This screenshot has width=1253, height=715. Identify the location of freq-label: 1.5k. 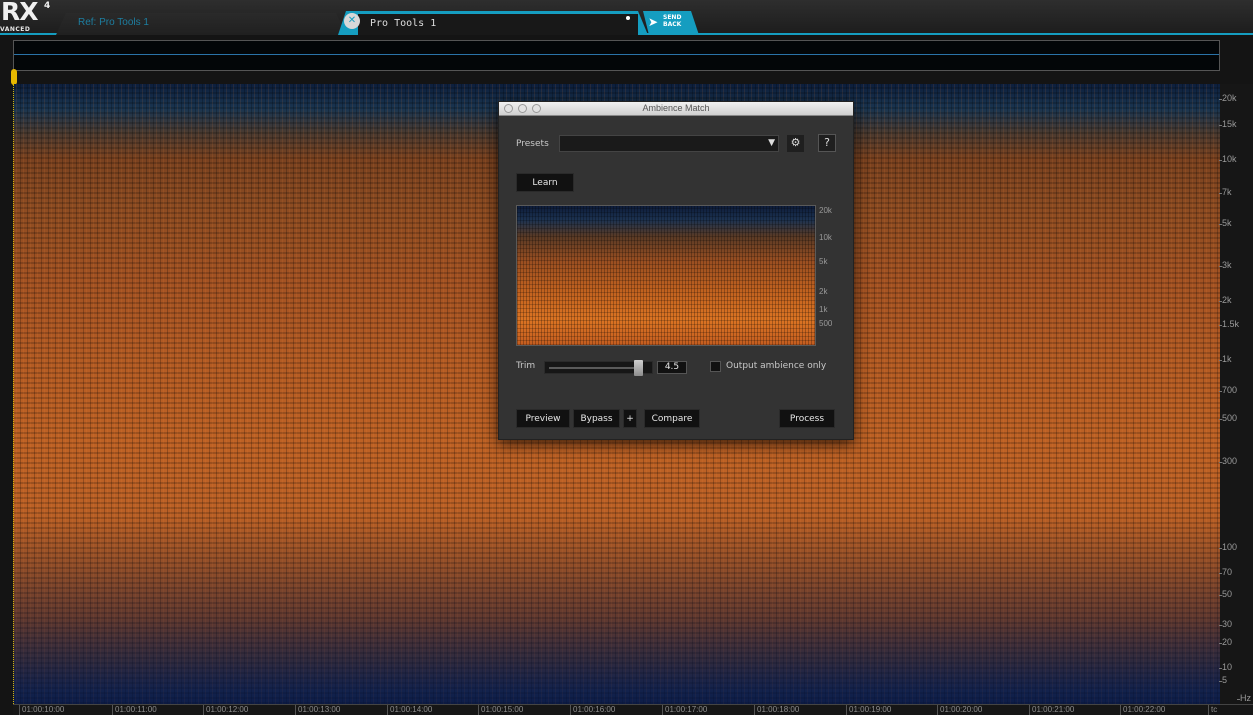
(1229, 324).